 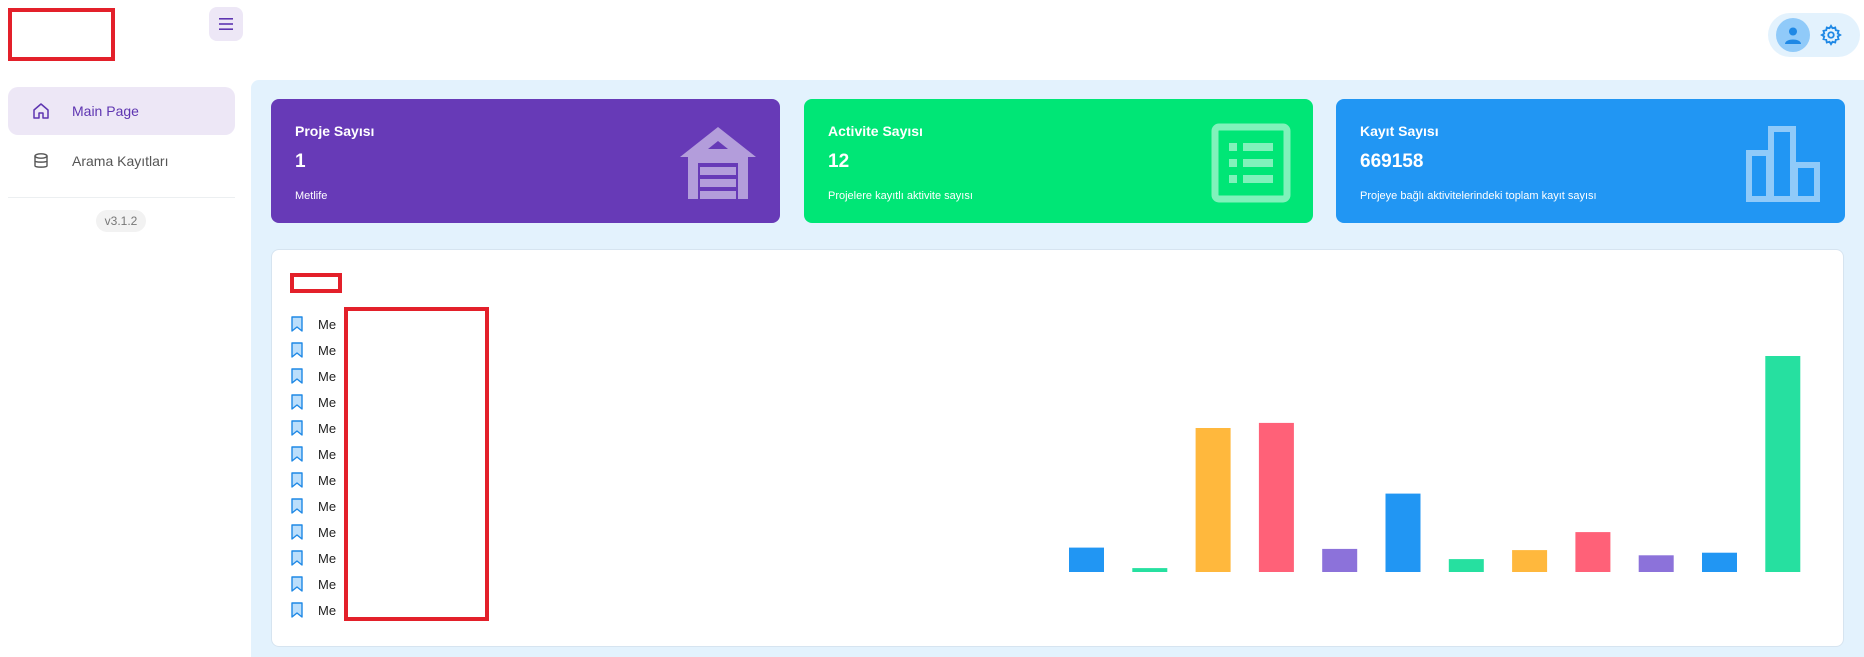 I want to click on avatar, so click(x=1793, y=35).